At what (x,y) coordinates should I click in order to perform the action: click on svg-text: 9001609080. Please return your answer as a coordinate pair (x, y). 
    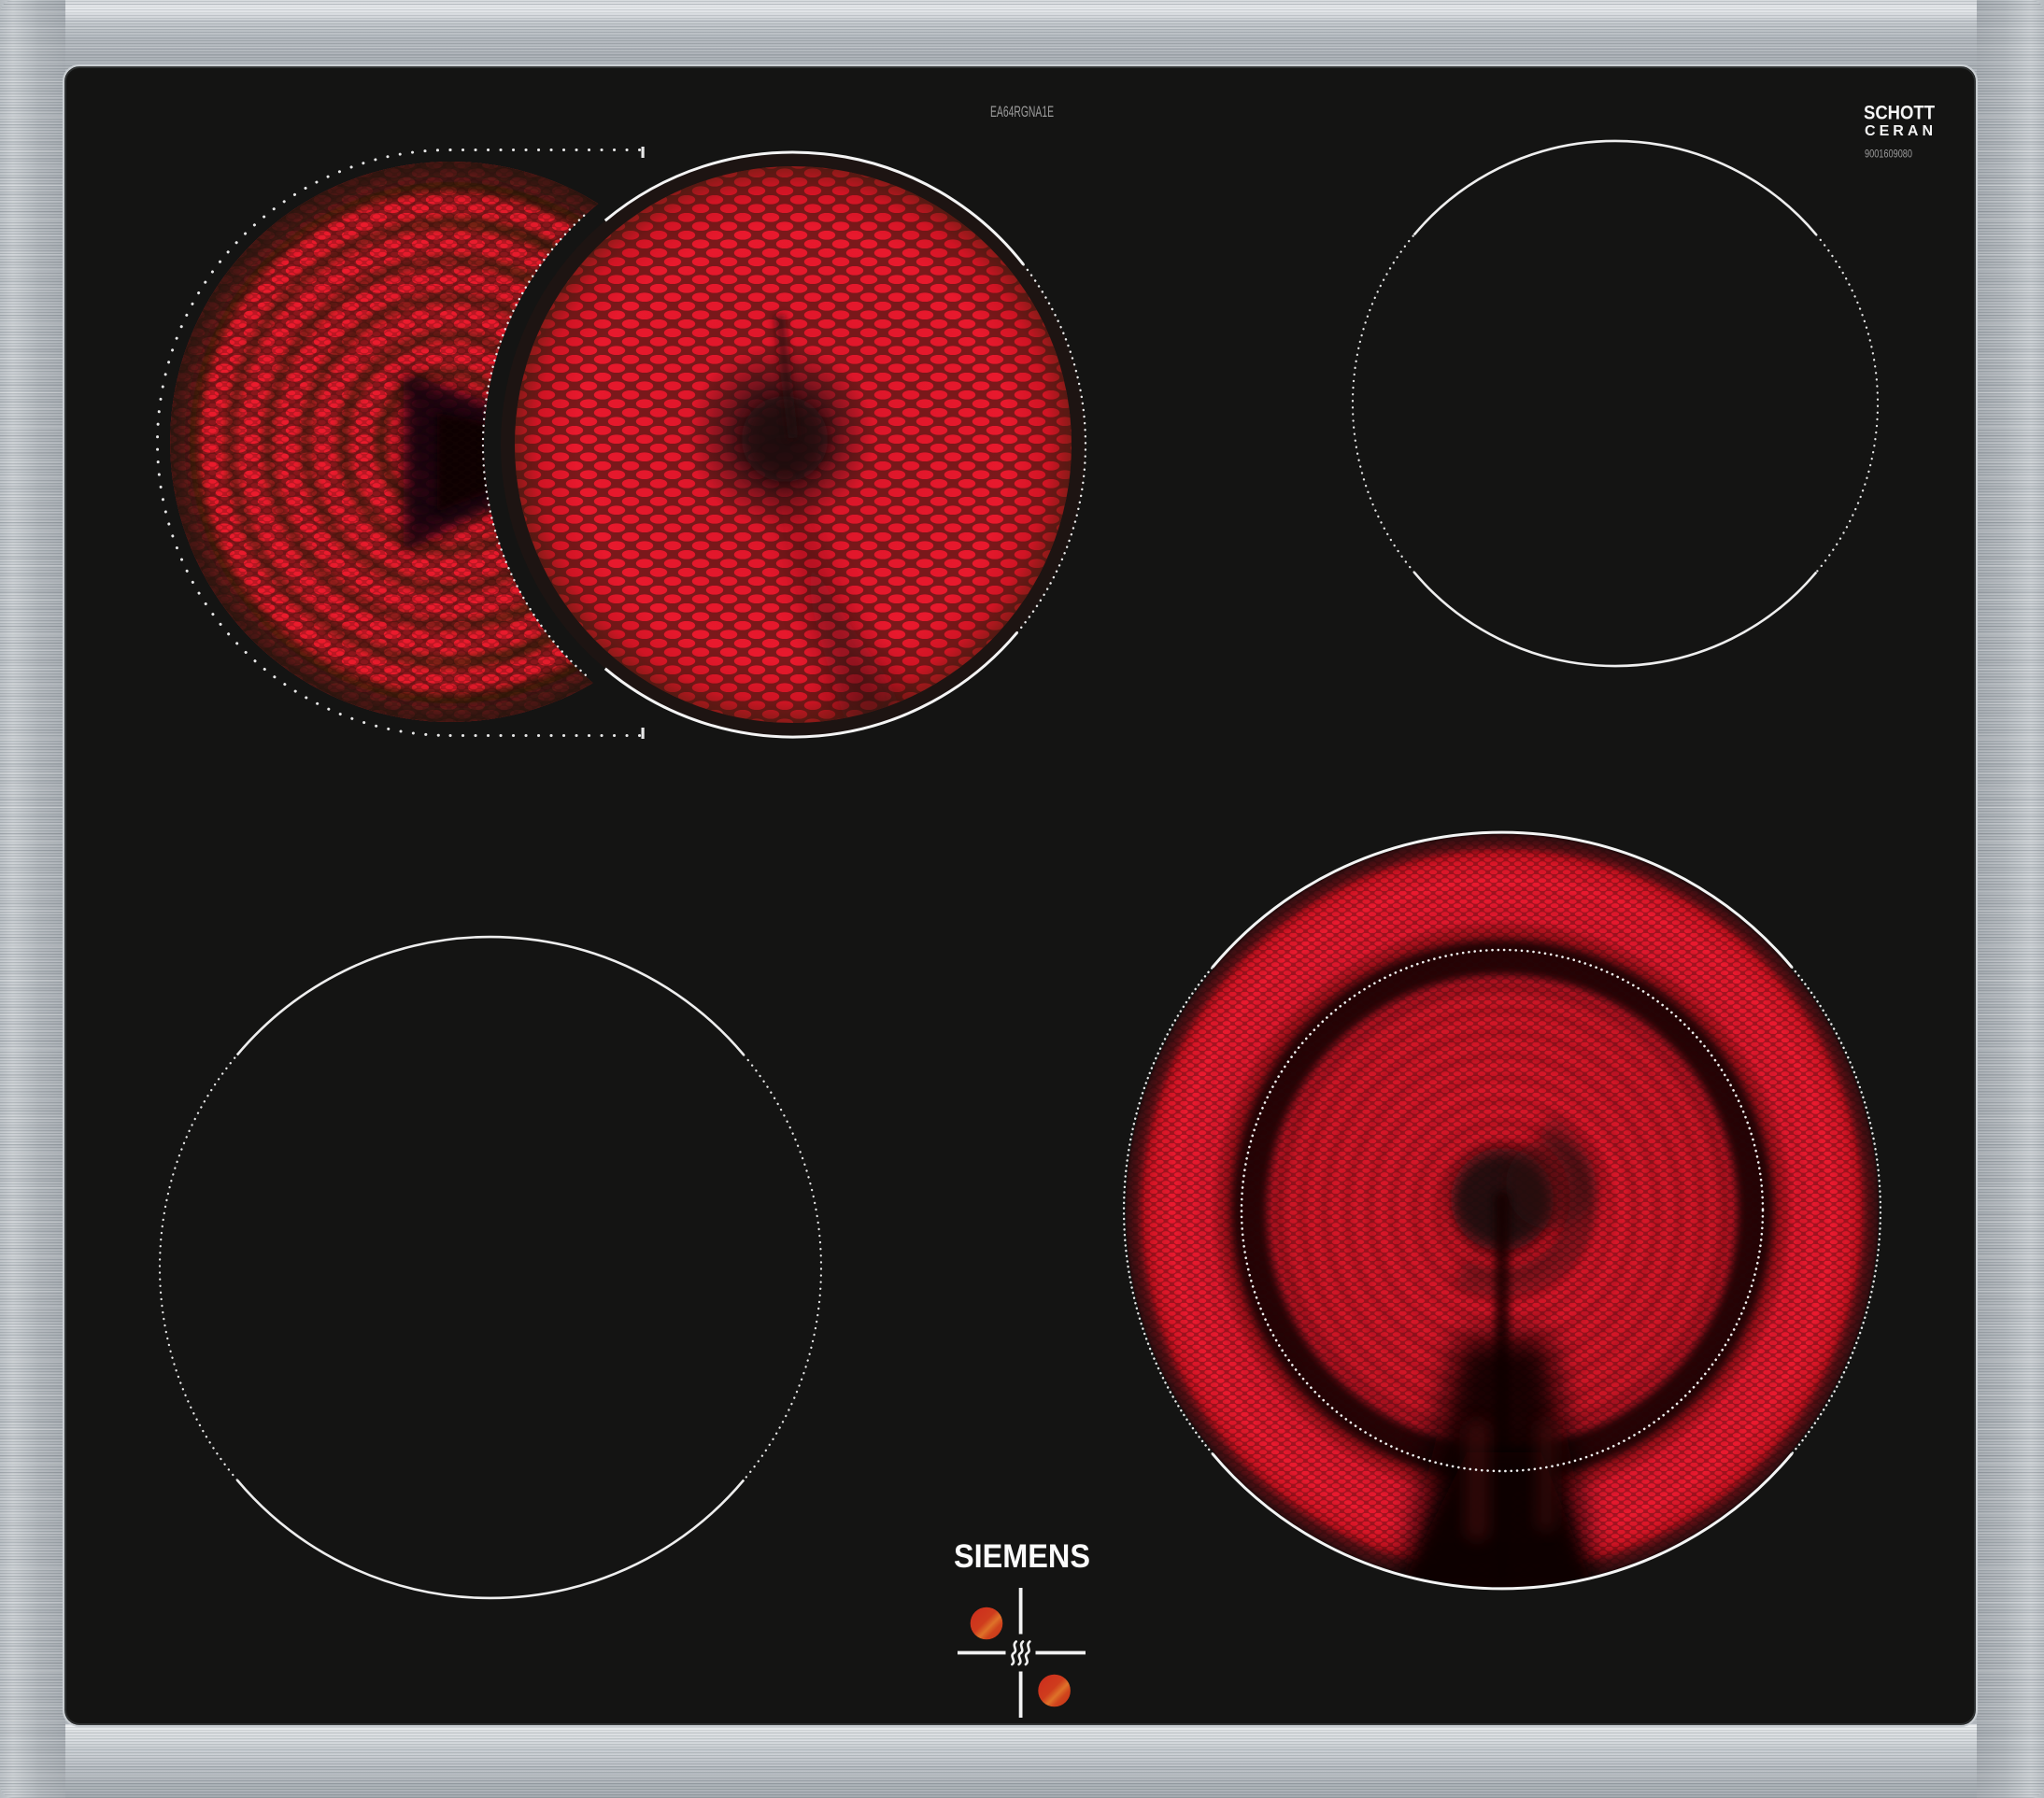
    Looking at the image, I should click on (1889, 154).